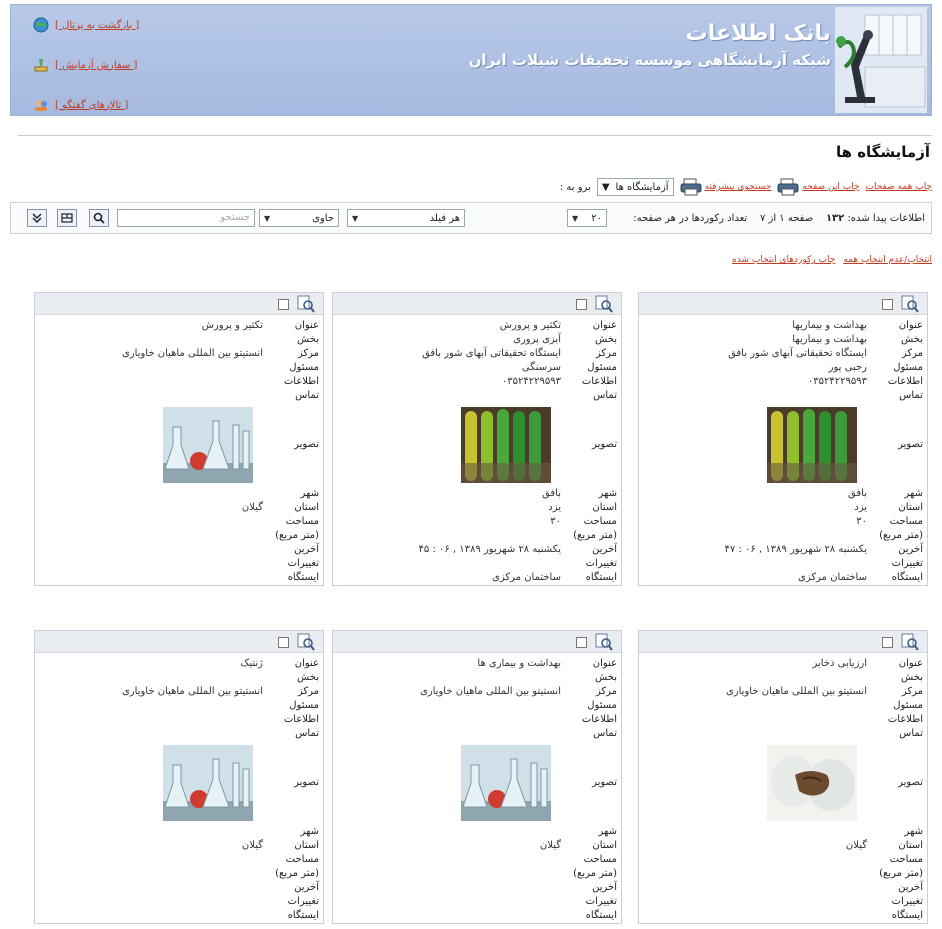 The image size is (942, 929). I want to click on field-value-contact: ۰۳۵۲۴۲۲۹۵۹۳, so click(837, 381).